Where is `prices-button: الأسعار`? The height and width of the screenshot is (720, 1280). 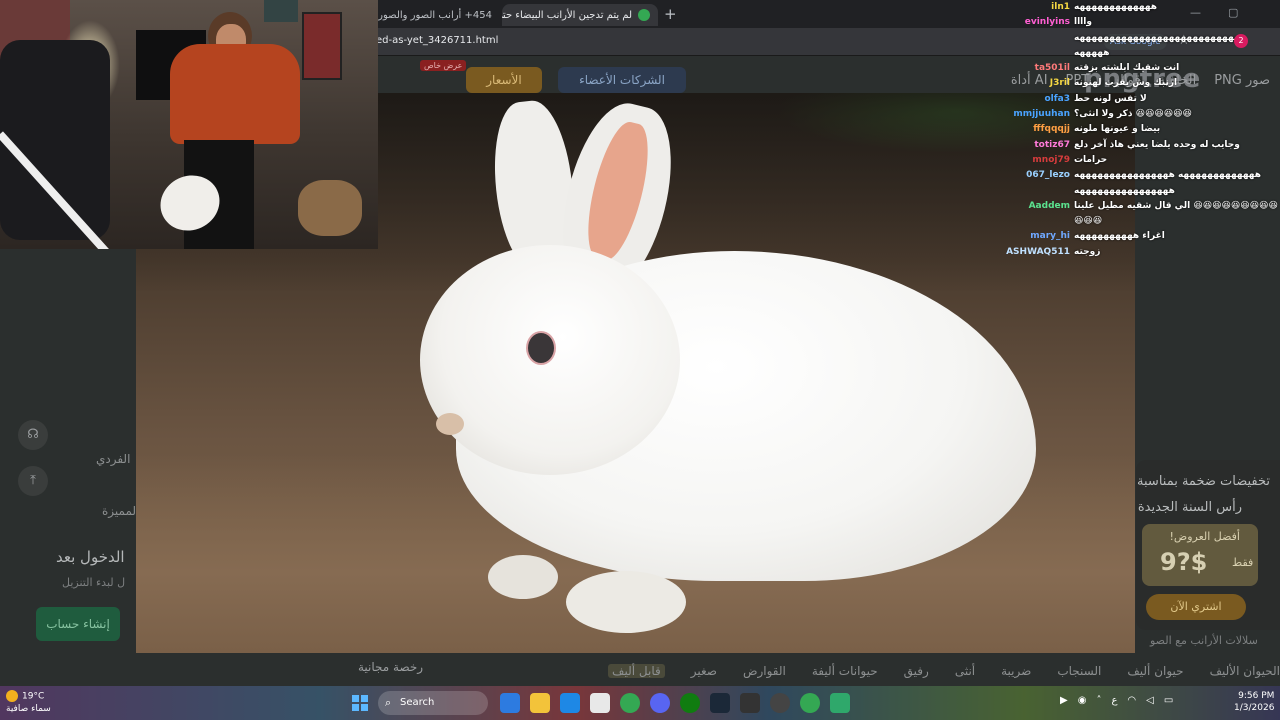 prices-button: الأسعار is located at coordinates (504, 80).